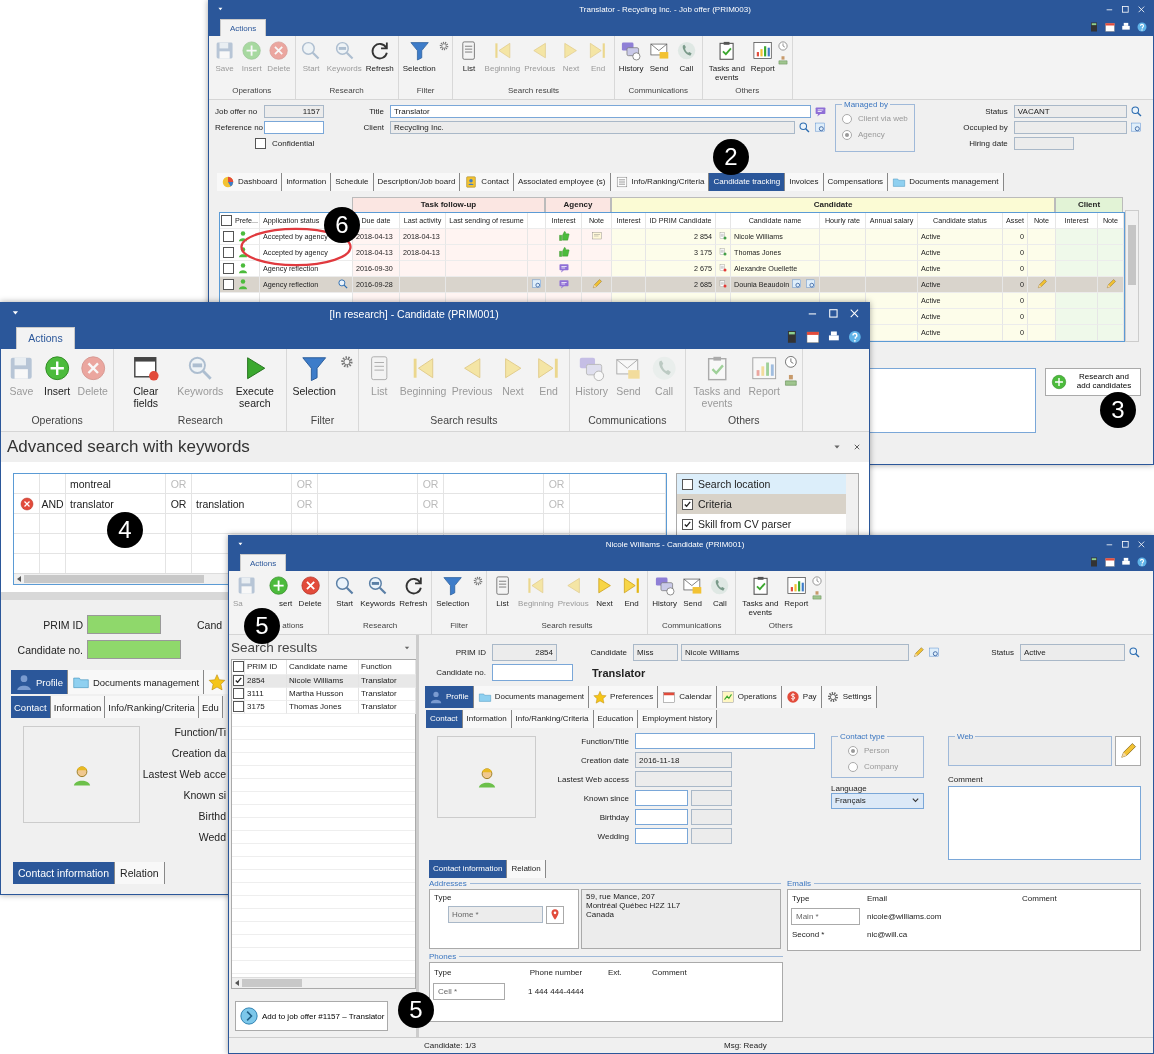 The image size is (1154, 1054). Describe the element at coordinates (687, 696) in the screenshot. I see `tab: Calendar` at that location.